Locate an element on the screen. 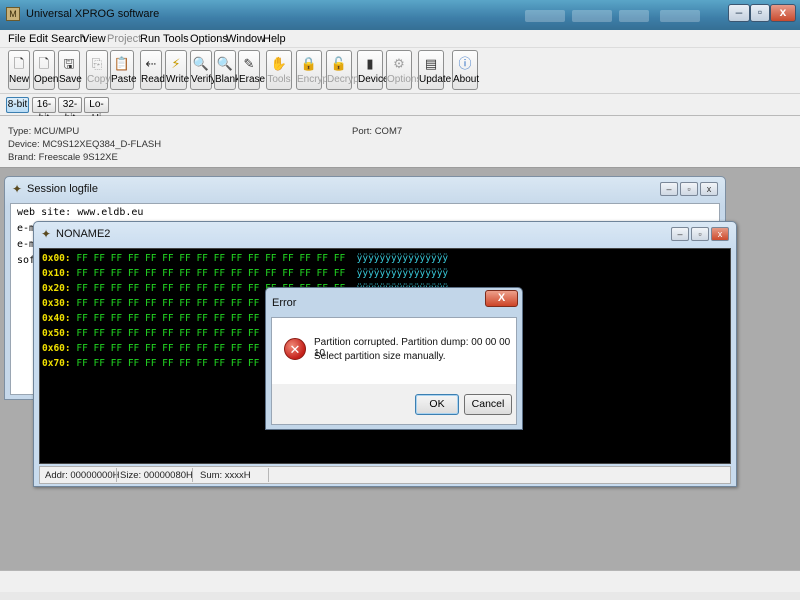 Image resolution: width=800 pixels, height=600 pixels. verify-button: 🔍 Verify is located at coordinates (203, 70).